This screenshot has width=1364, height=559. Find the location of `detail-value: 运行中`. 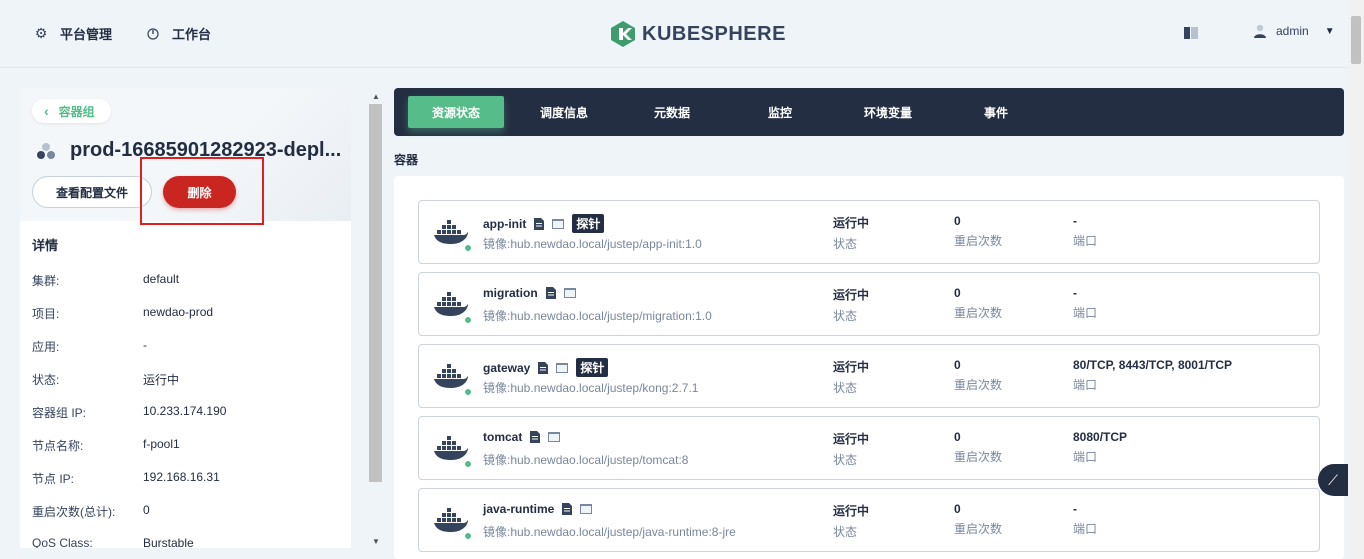

detail-value: 运行中 is located at coordinates (161, 380).